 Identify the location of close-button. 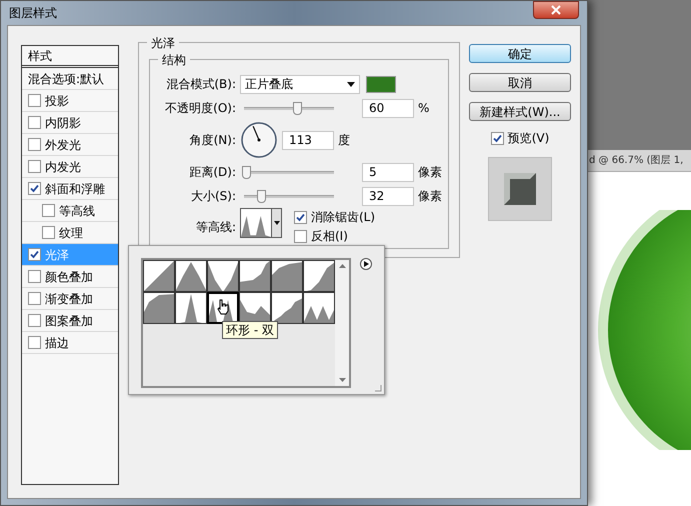
(556, 10).